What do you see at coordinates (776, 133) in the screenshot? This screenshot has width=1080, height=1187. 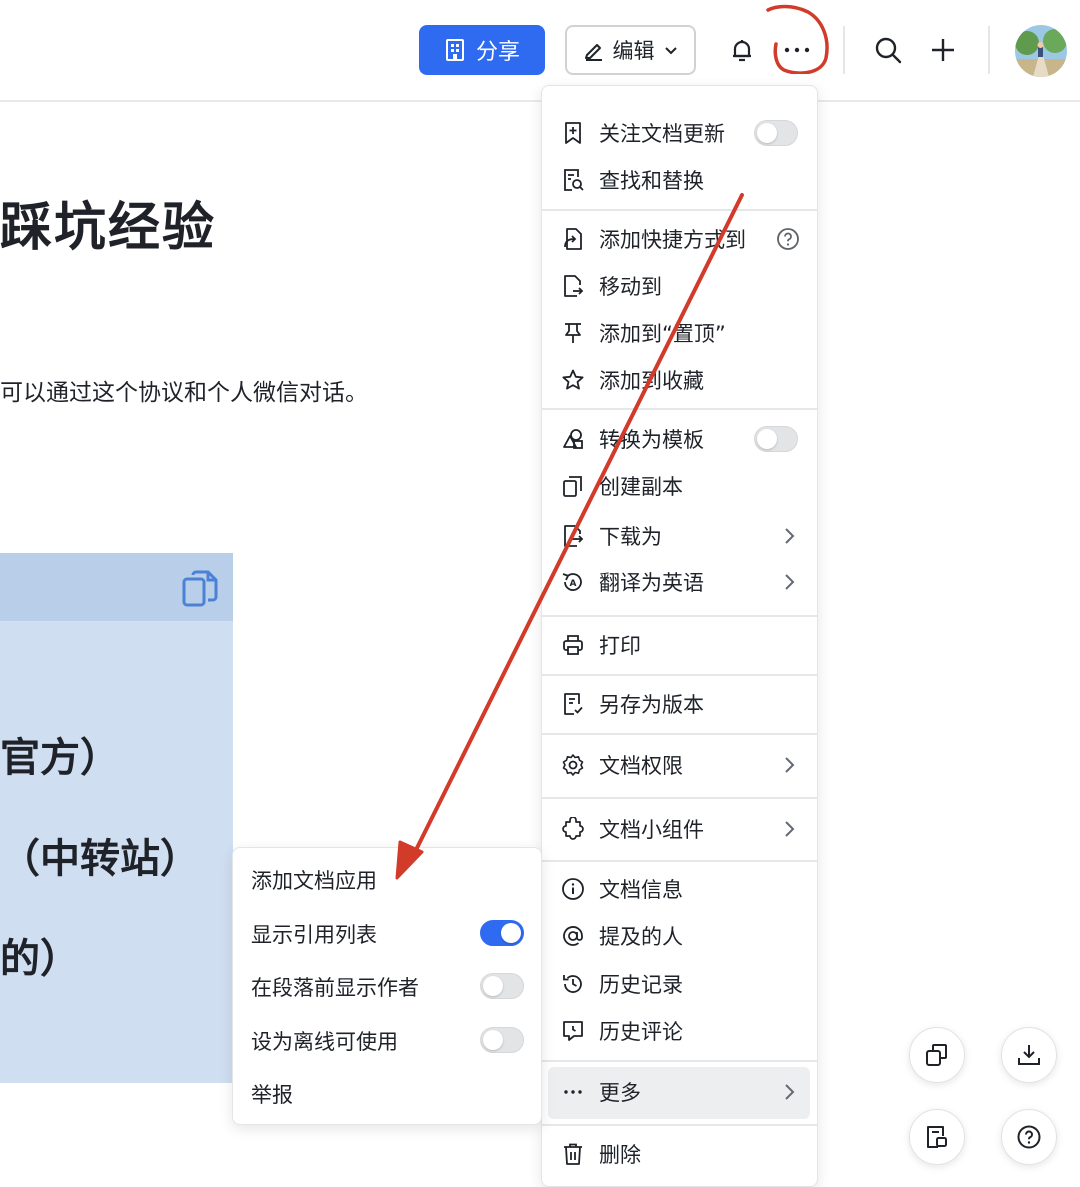 I see `follow-updates-toggle` at bounding box center [776, 133].